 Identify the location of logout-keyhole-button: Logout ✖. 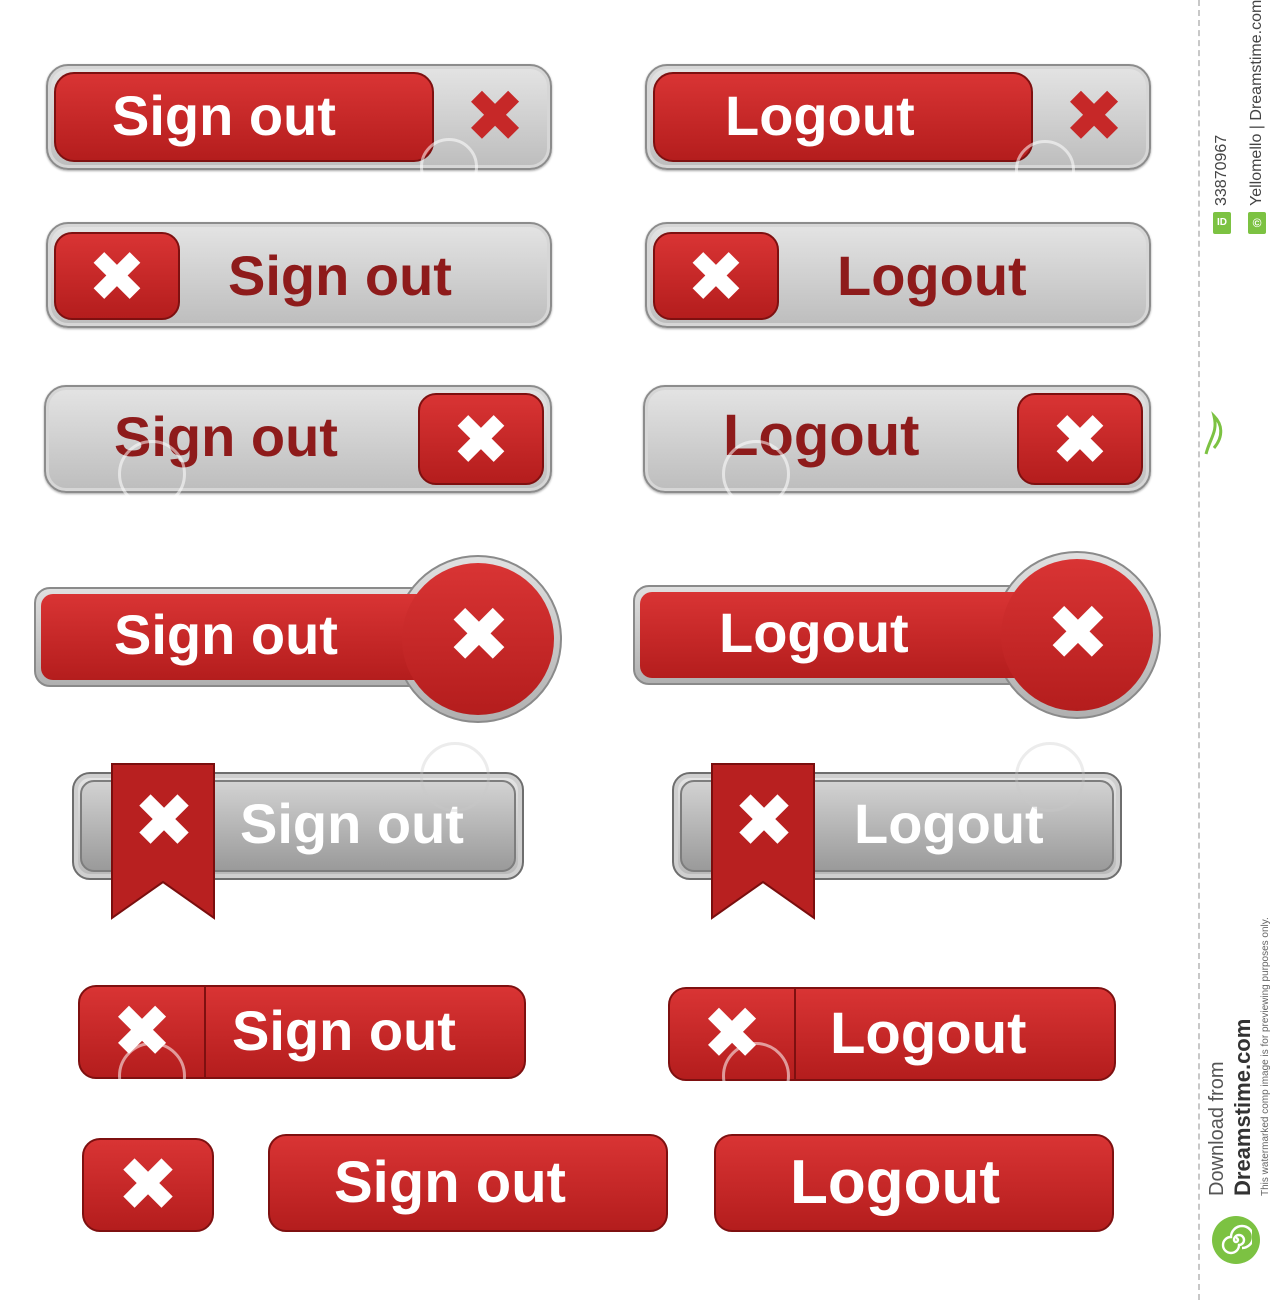
(897, 635).